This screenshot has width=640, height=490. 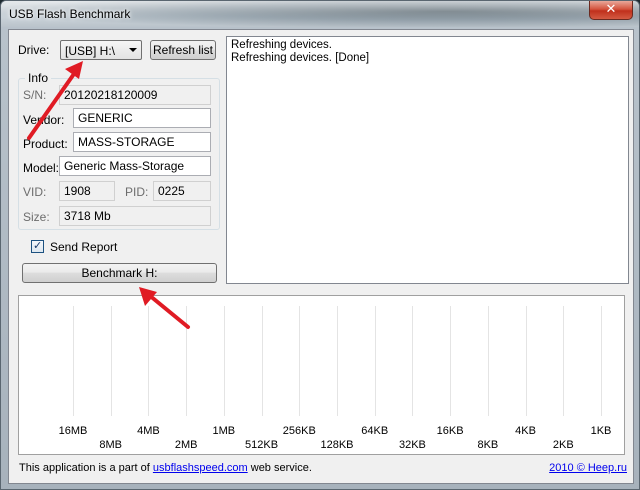 I want to click on checkmark-icon: ✓, so click(x=38, y=245).